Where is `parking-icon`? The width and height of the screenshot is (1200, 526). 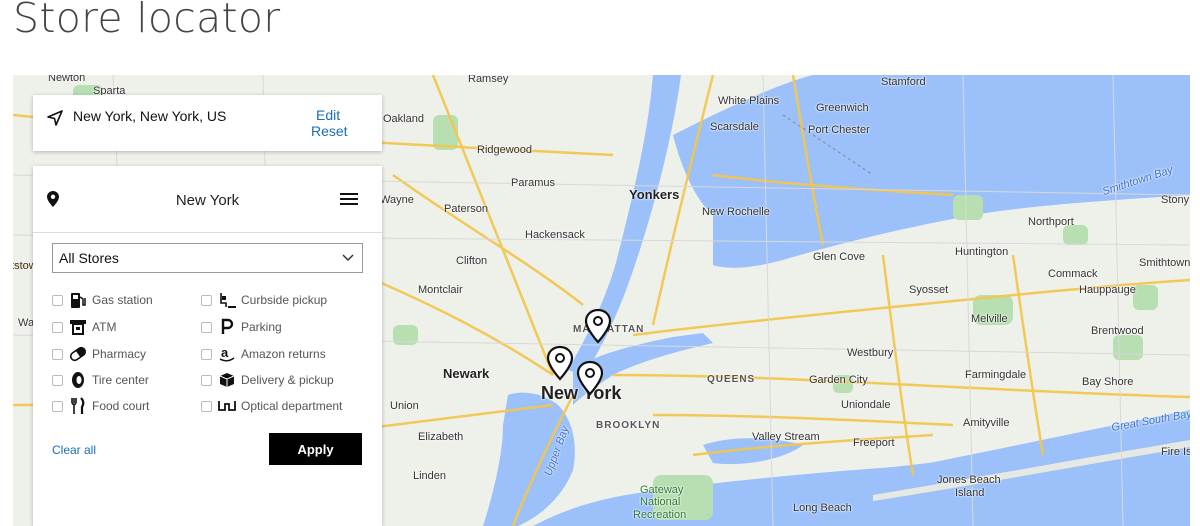
parking-icon is located at coordinates (227, 326).